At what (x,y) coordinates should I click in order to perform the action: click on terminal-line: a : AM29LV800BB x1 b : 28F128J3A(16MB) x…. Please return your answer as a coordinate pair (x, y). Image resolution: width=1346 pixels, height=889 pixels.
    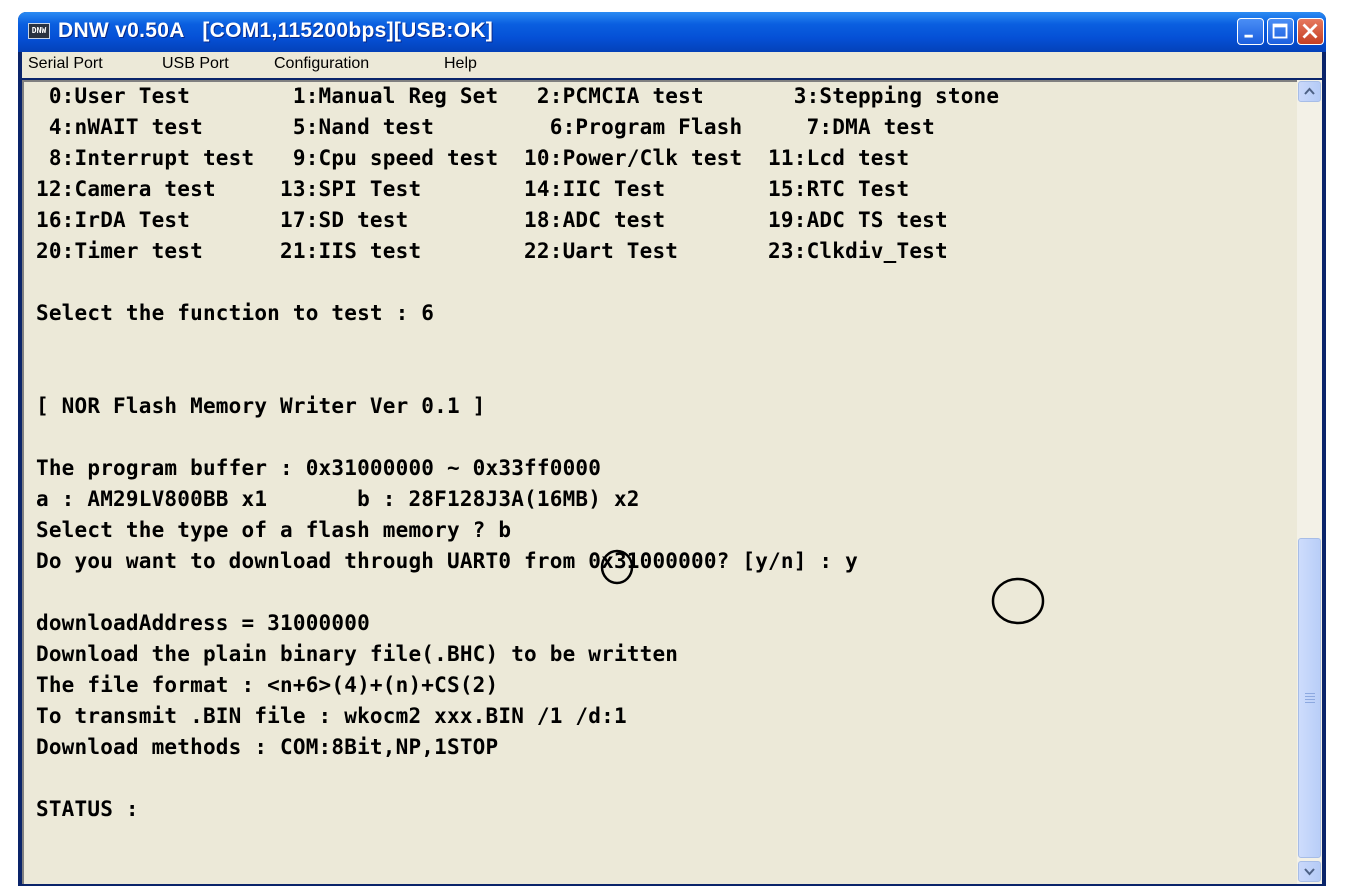
    Looking at the image, I should click on (338, 499).